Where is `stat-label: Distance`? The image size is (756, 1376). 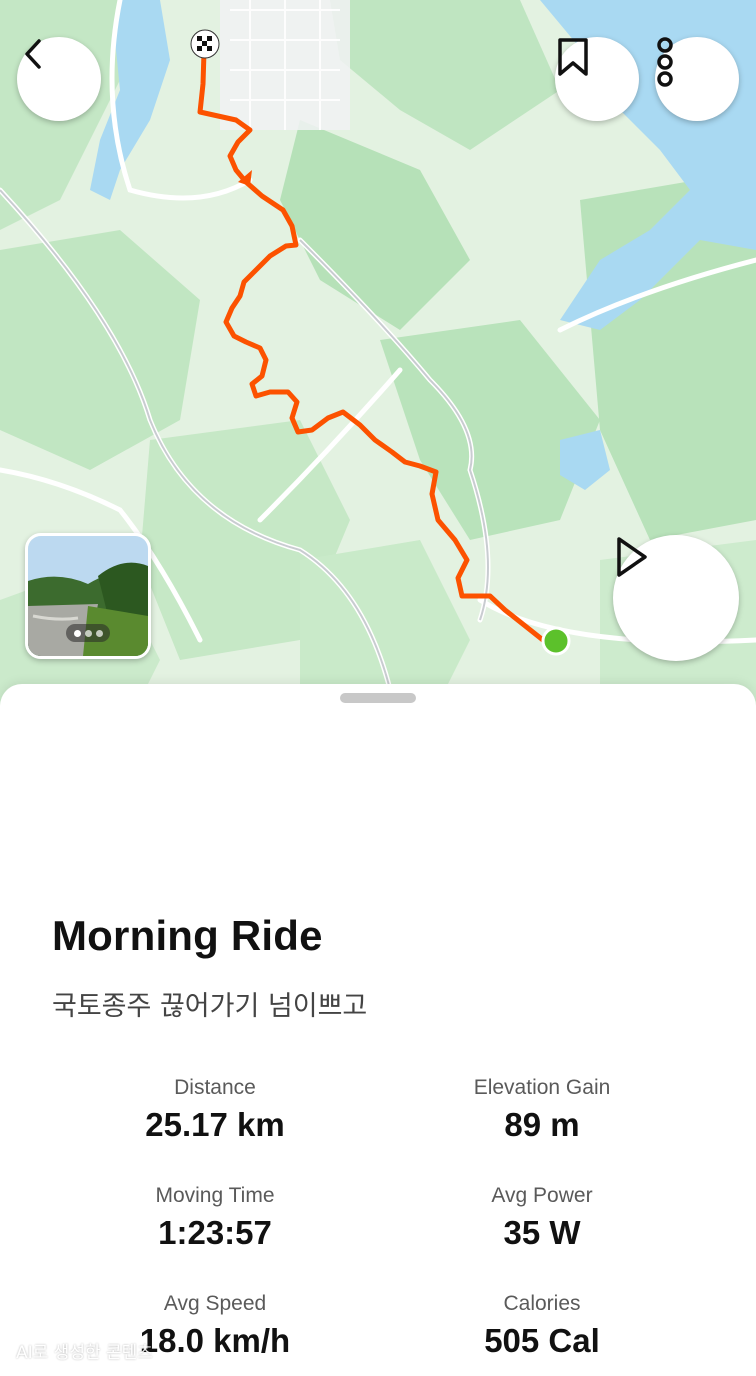 stat-label: Distance is located at coordinates (215, 1087).